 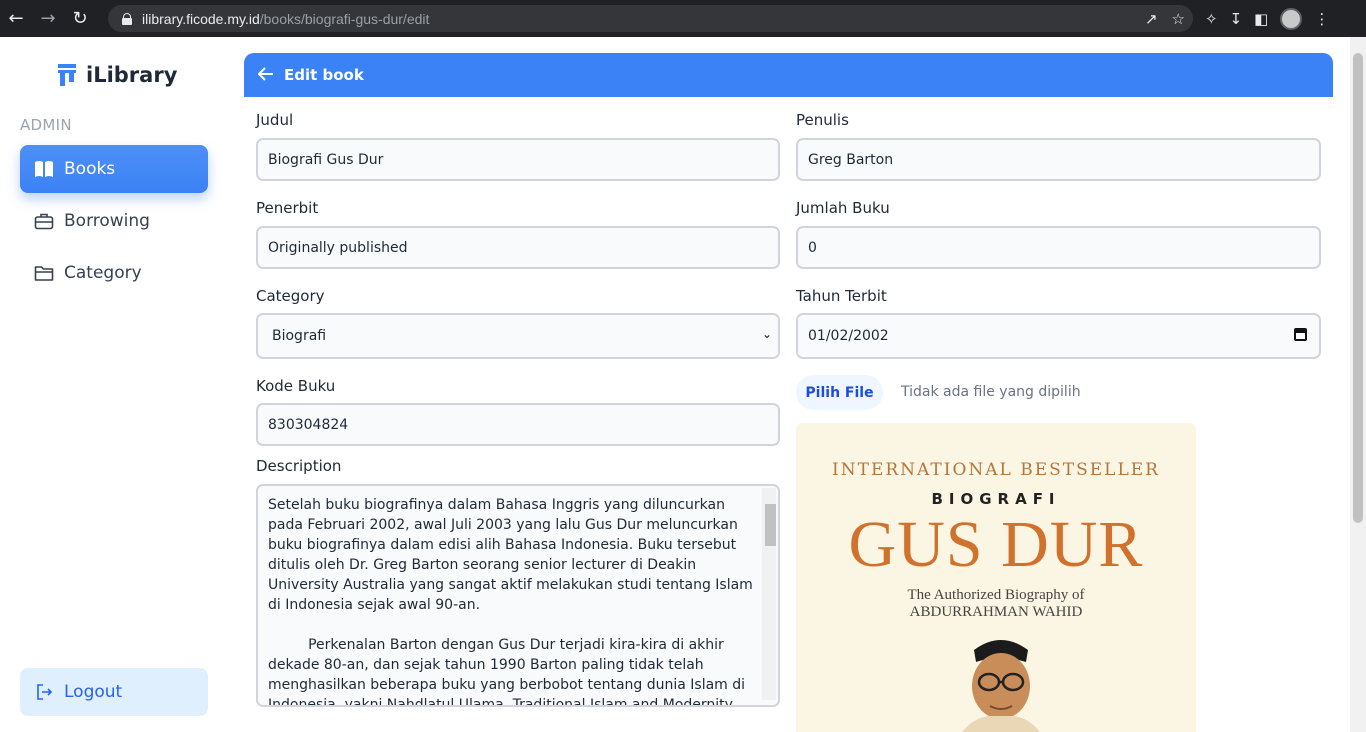 What do you see at coordinates (1058, 336) in the screenshot?
I see `tahun-terbit-input: 01/02/2002` at bounding box center [1058, 336].